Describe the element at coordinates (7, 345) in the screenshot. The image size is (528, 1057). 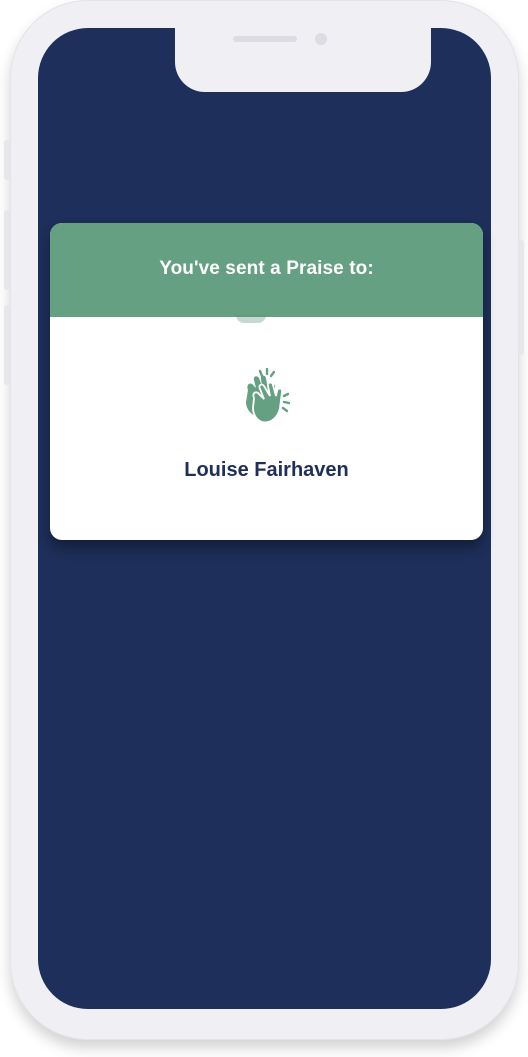
I see `volume-down-button` at that location.